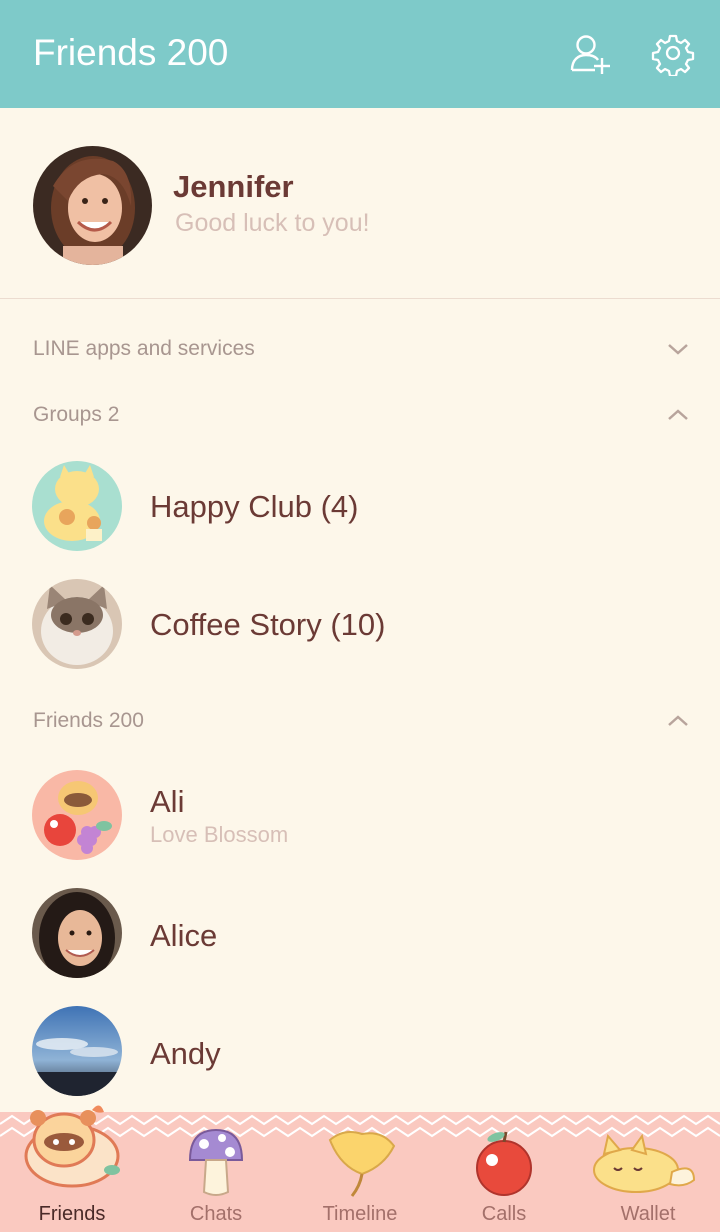  I want to click on friend-row: Ali Love Blossom, so click(360, 815).